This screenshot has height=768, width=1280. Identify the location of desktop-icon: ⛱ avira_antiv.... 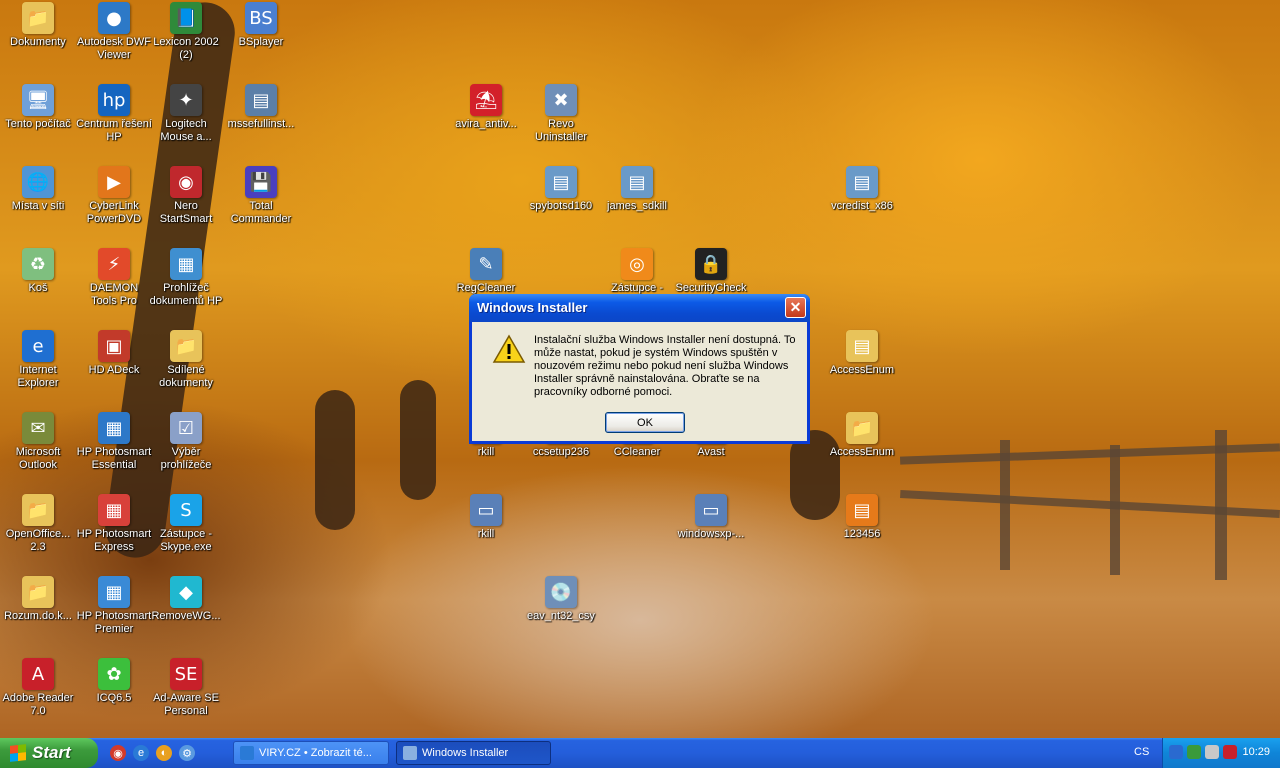
(486, 107).